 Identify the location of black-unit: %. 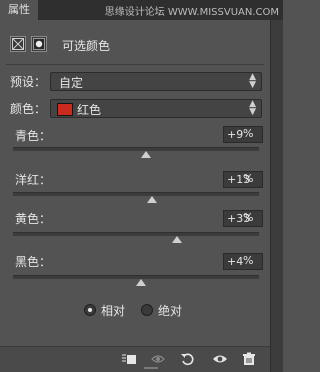
(248, 260).